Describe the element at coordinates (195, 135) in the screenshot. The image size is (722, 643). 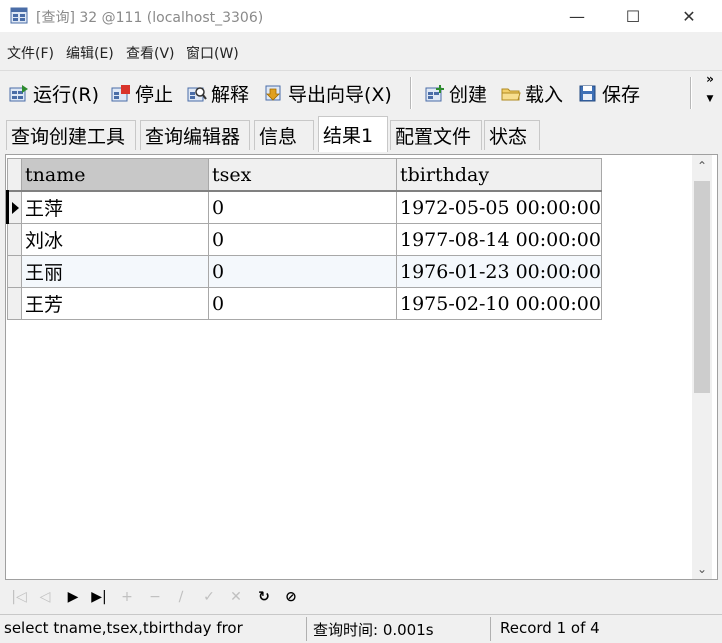
I see `tab-query-editor: 查询编辑器` at that location.